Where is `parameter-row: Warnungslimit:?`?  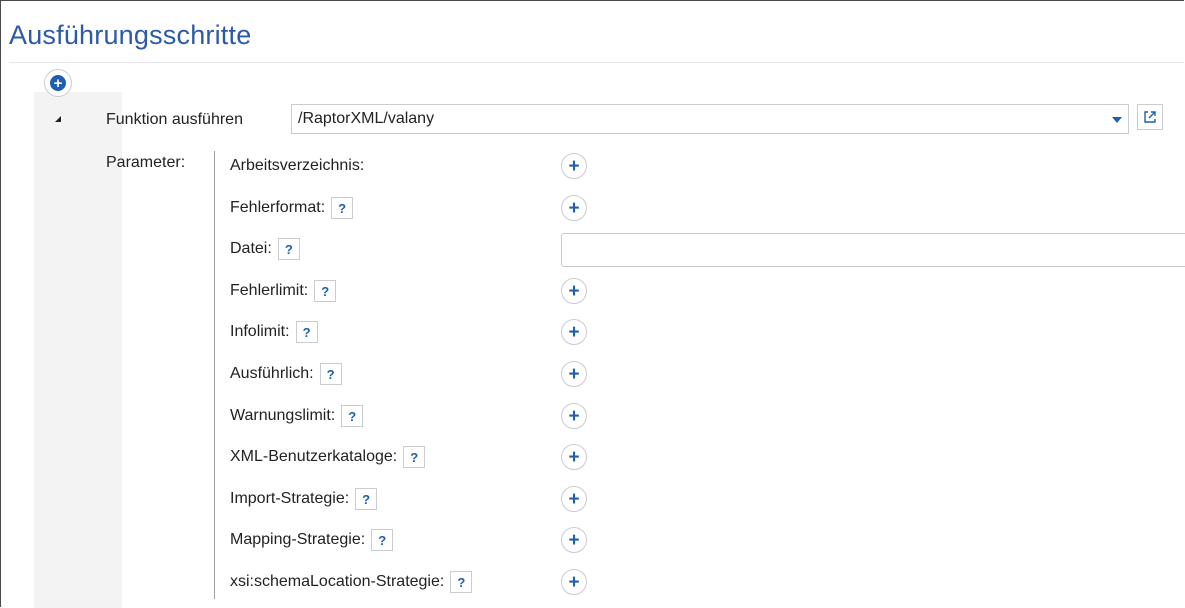
parameter-row: Warnungslimit:? is located at coordinates (297, 416).